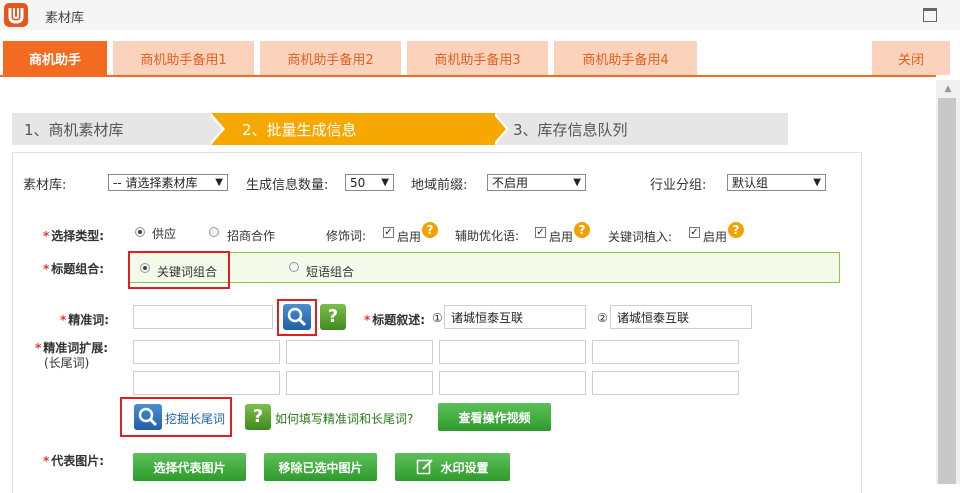 The height and width of the screenshot is (493, 960). Describe the element at coordinates (74, 269) in the screenshot. I see `title-combo-label: * 标题组合:` at that location.